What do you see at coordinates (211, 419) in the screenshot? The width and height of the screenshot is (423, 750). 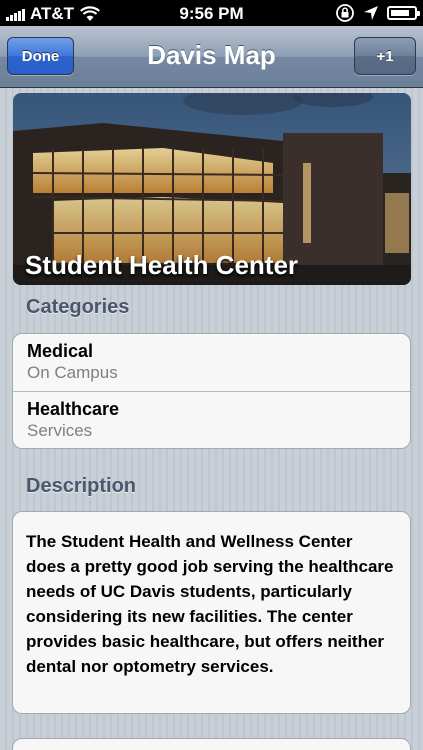 I see `category-item: Healthcare Services` at bounding box center [211, 419].